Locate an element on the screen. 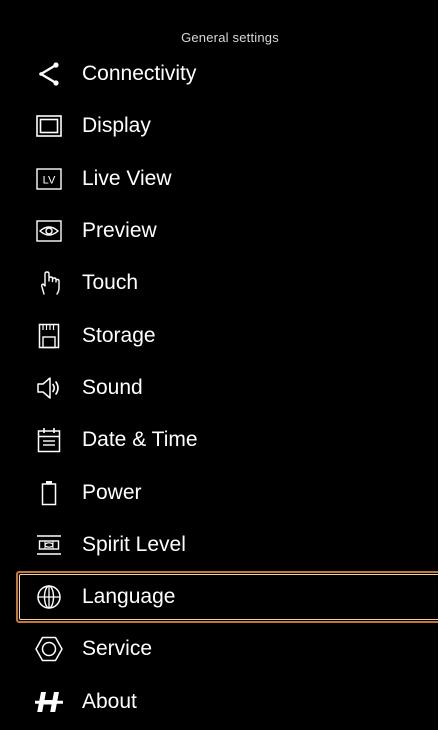 The image size is (439, 730). menu-item-label: Spirit Level is located at coordinates (134, 544).